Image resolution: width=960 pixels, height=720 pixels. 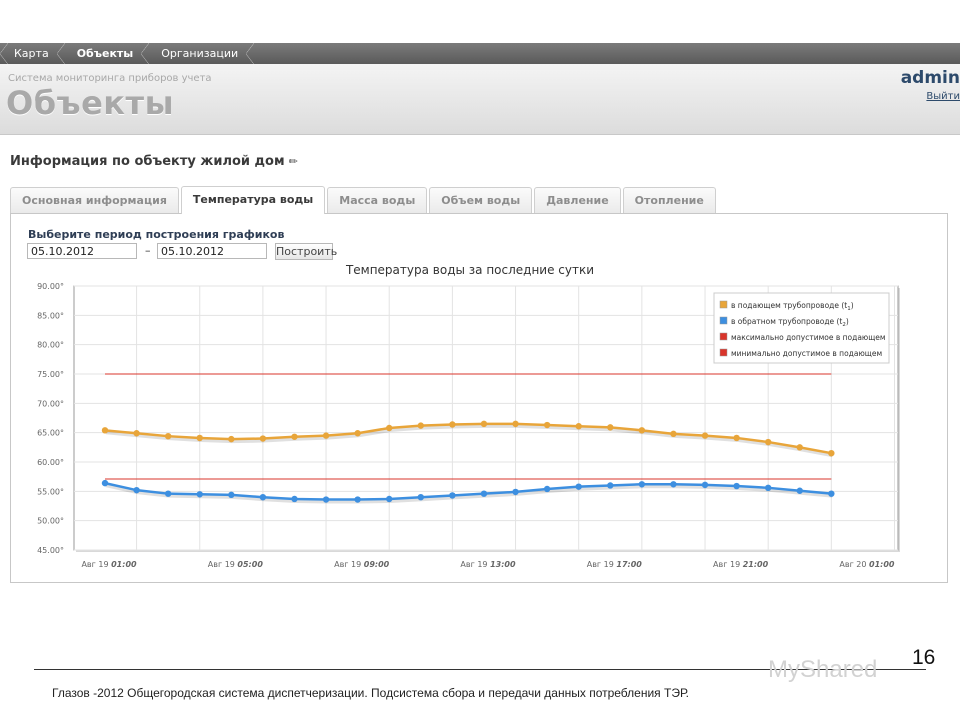 I want to click on y-tick-label: 75.00°, so click(x=50, y=374).